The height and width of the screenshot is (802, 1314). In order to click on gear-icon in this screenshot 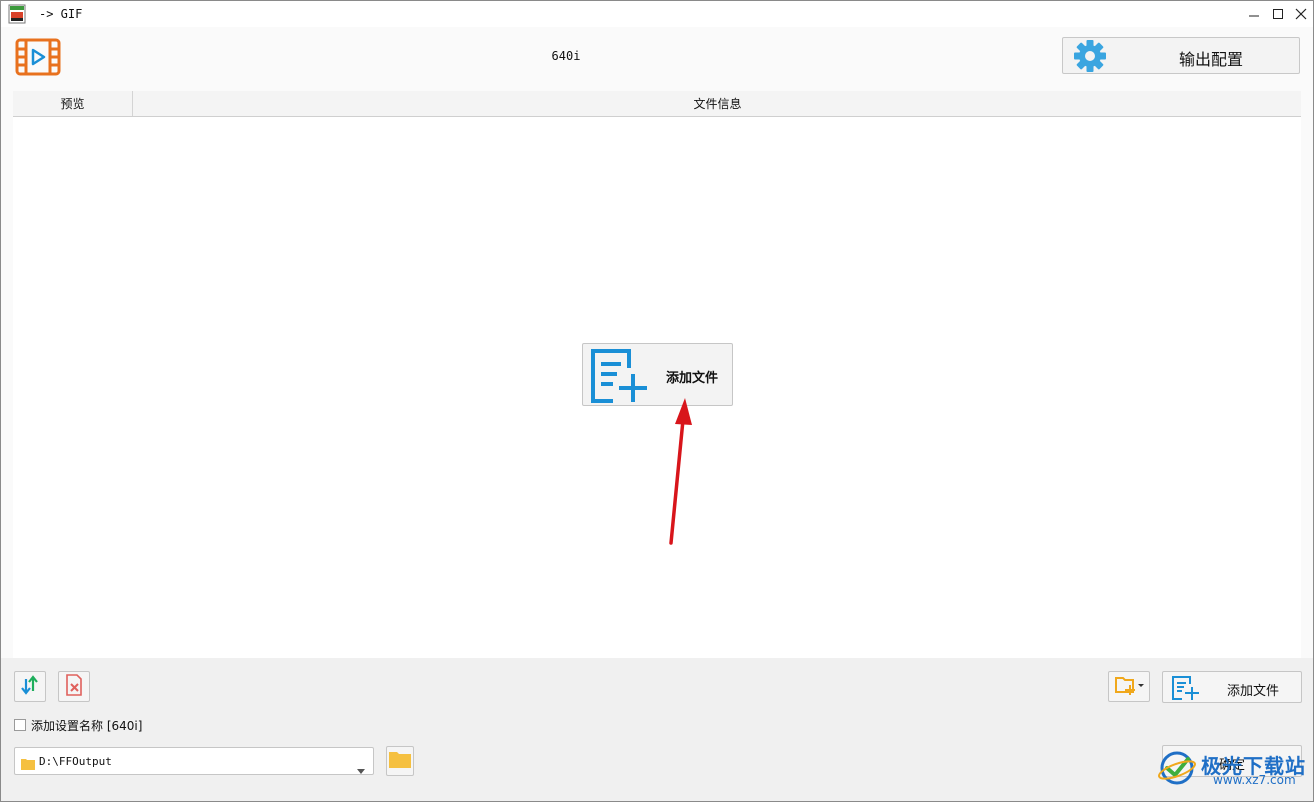, I will do `click(1090, 58)`.